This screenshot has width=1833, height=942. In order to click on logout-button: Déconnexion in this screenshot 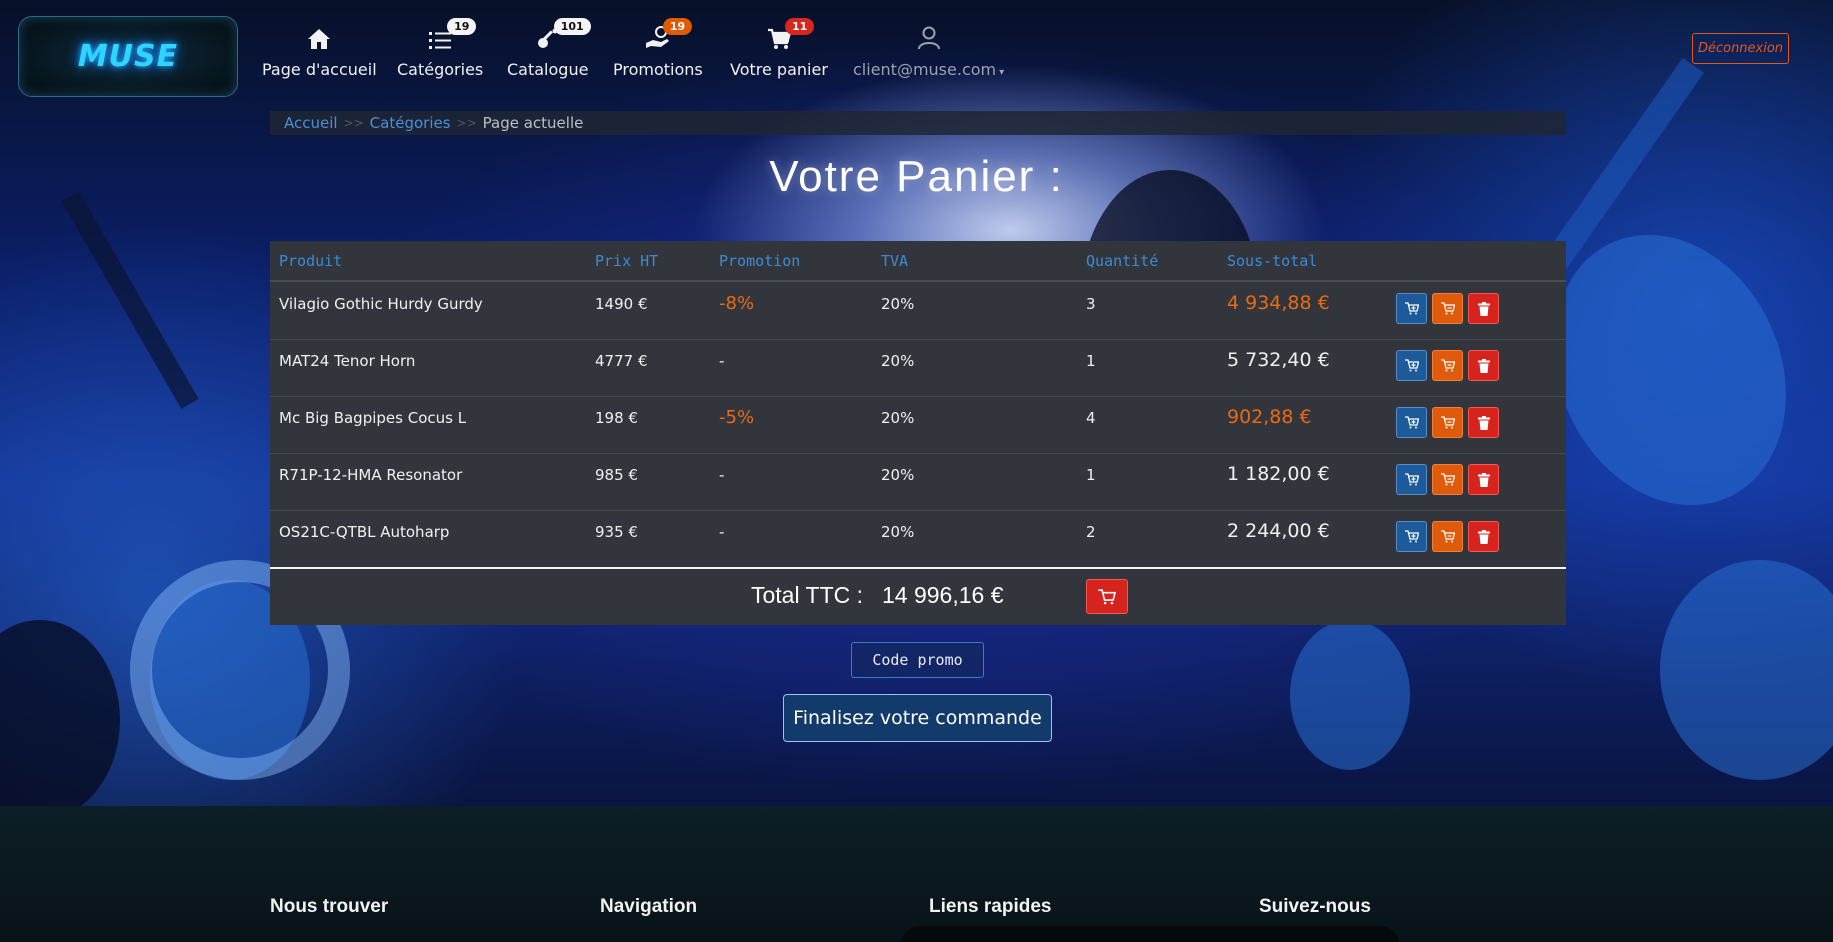, I will do `click(1740, 48)`.